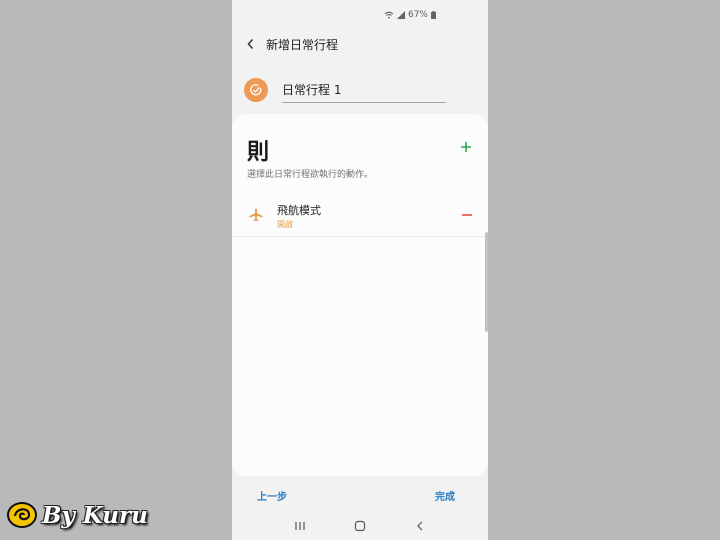 The image size is (720, 540). I want to click on airplane-icon, so click(256, 215).